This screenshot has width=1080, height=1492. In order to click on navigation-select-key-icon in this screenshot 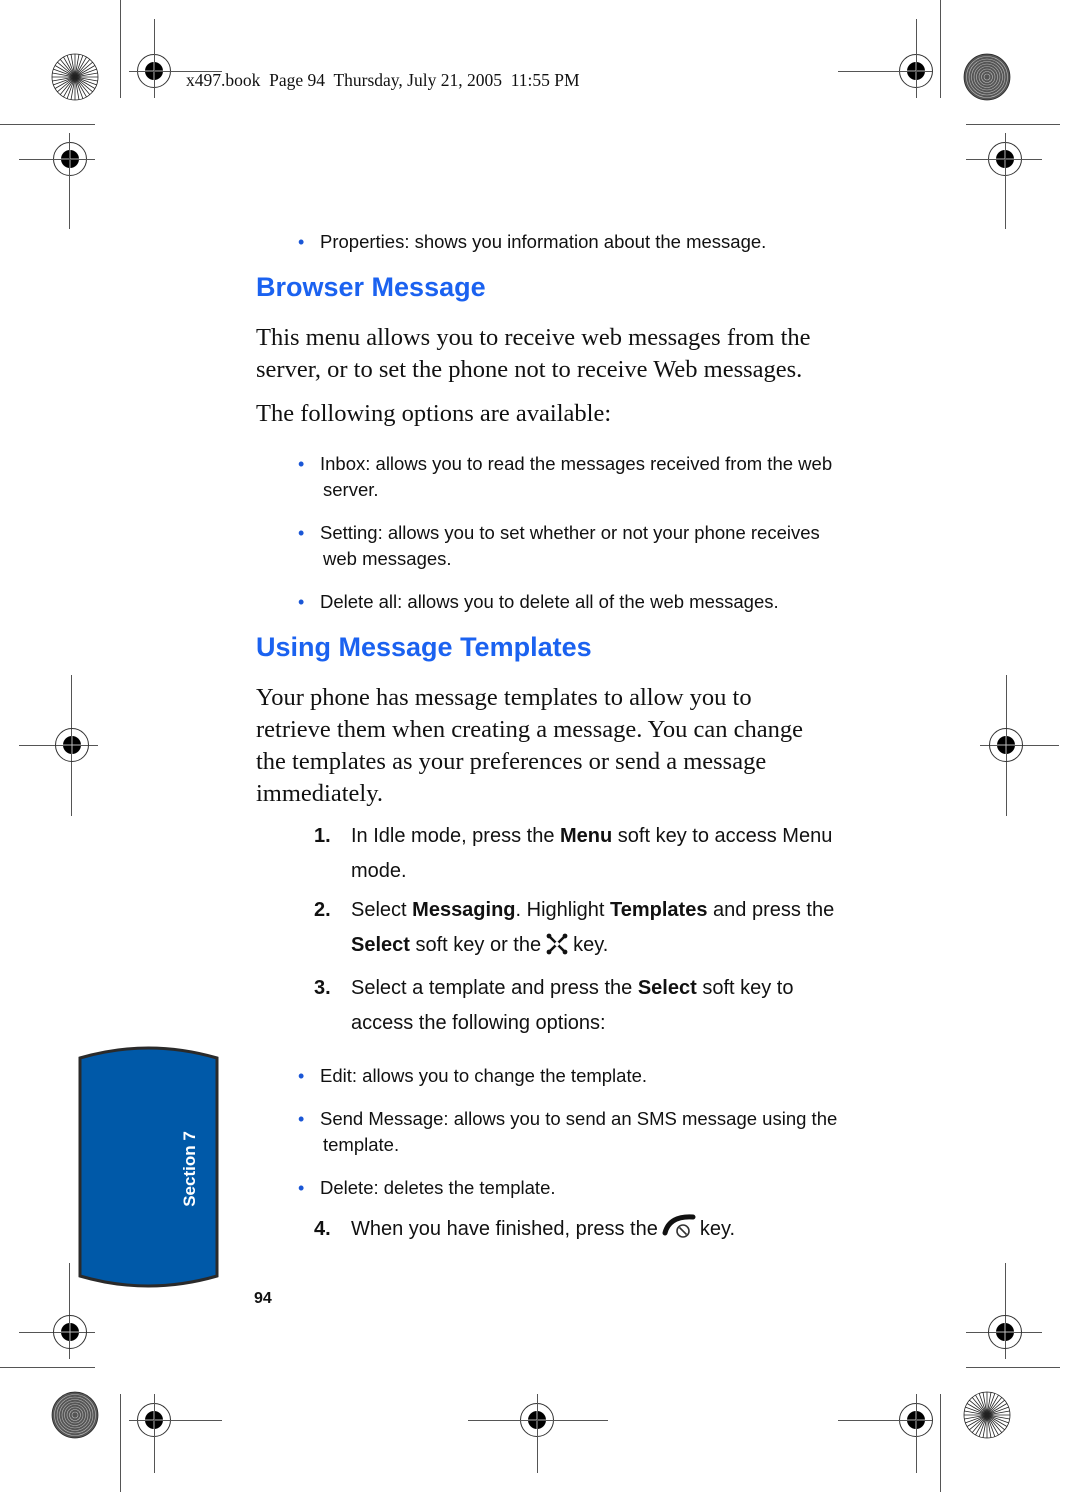, I will do `click(557, 949)`.